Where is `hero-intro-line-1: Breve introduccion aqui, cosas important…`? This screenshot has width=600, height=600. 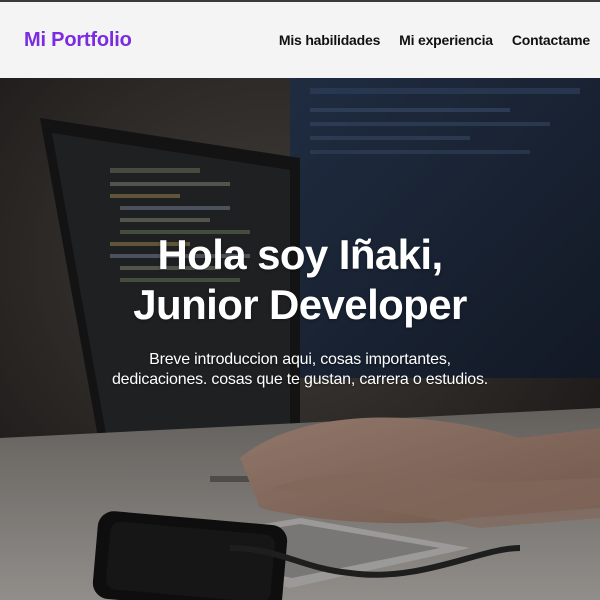 hero-intro-line-1: Breve introduccion aqui, cosas important… is located at coordinates (300, 359).